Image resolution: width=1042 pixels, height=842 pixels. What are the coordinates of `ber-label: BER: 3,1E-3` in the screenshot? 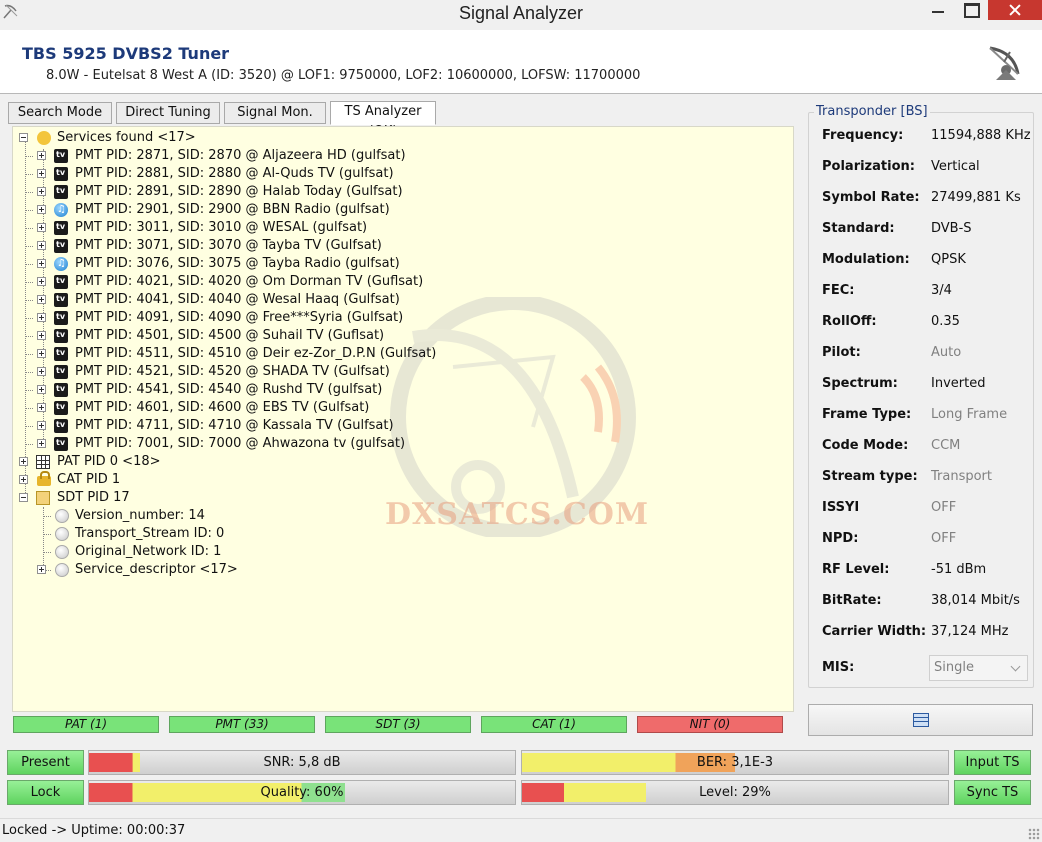 It's located at (735, 762).